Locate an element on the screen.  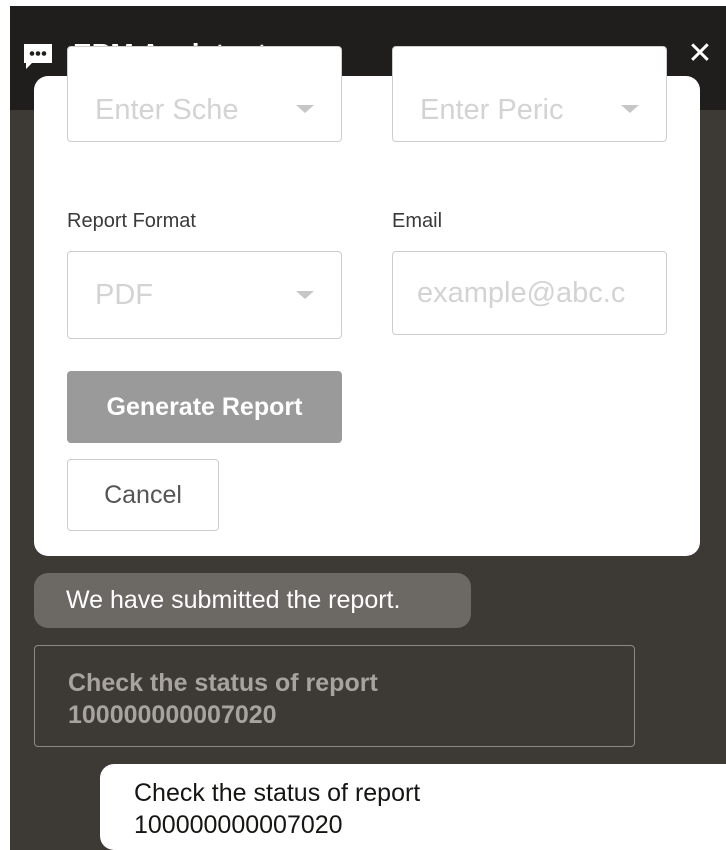
period-placeholder: Enter Peric is located at coordinates (492, 109).